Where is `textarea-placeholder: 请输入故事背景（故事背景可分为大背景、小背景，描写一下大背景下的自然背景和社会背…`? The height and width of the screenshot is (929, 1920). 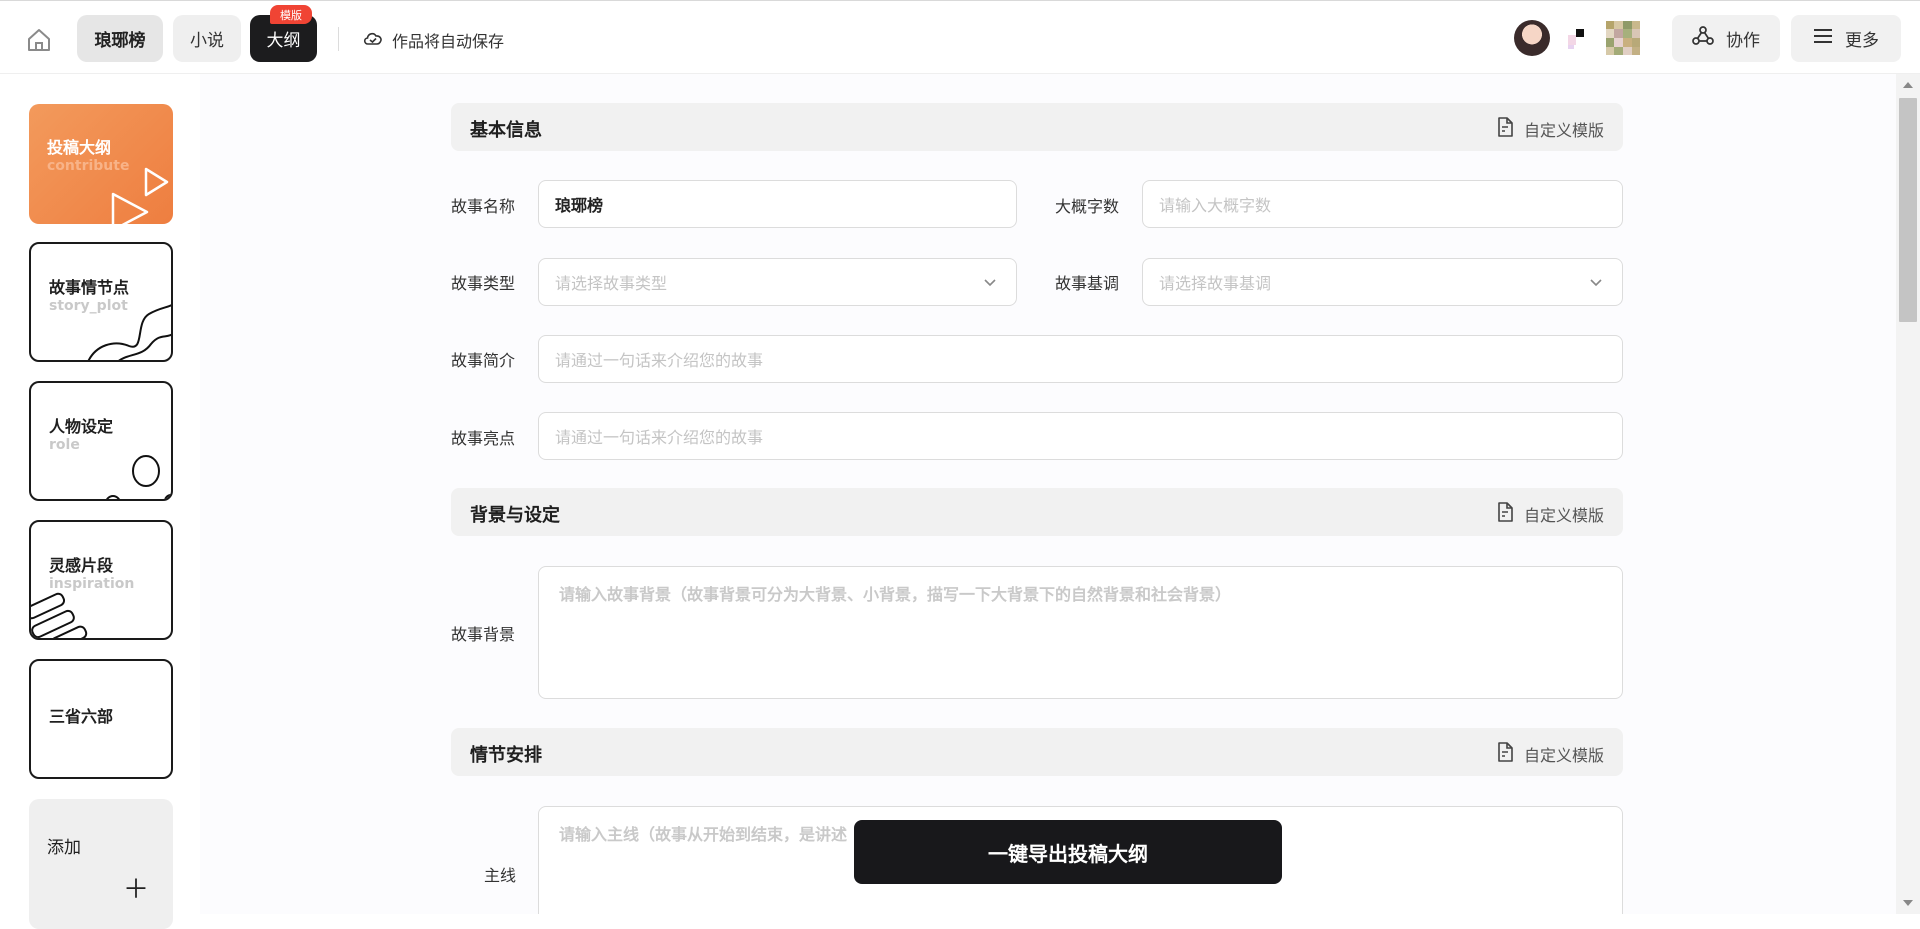
textarea-placeholder: 请输入故事背景（故事背景可分为大背景、小背景，描写一下大背景下的自然背景和社会背… is located at coordinates (895, 594).